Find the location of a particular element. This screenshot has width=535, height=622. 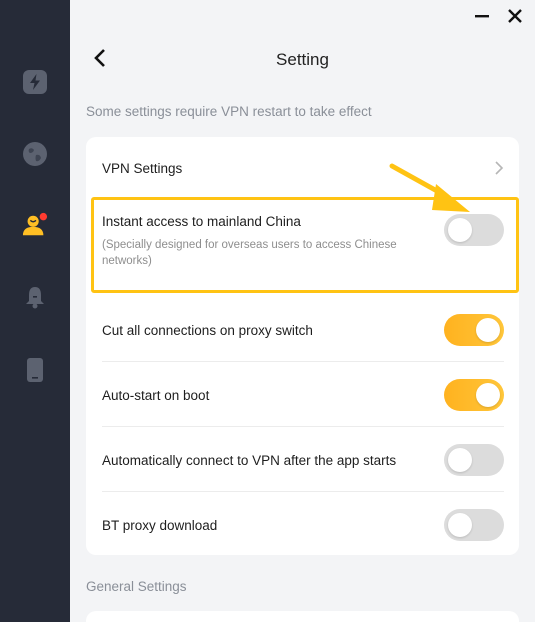

bt-proxy-row: BT proxy download is located at coordinates (303, 525).